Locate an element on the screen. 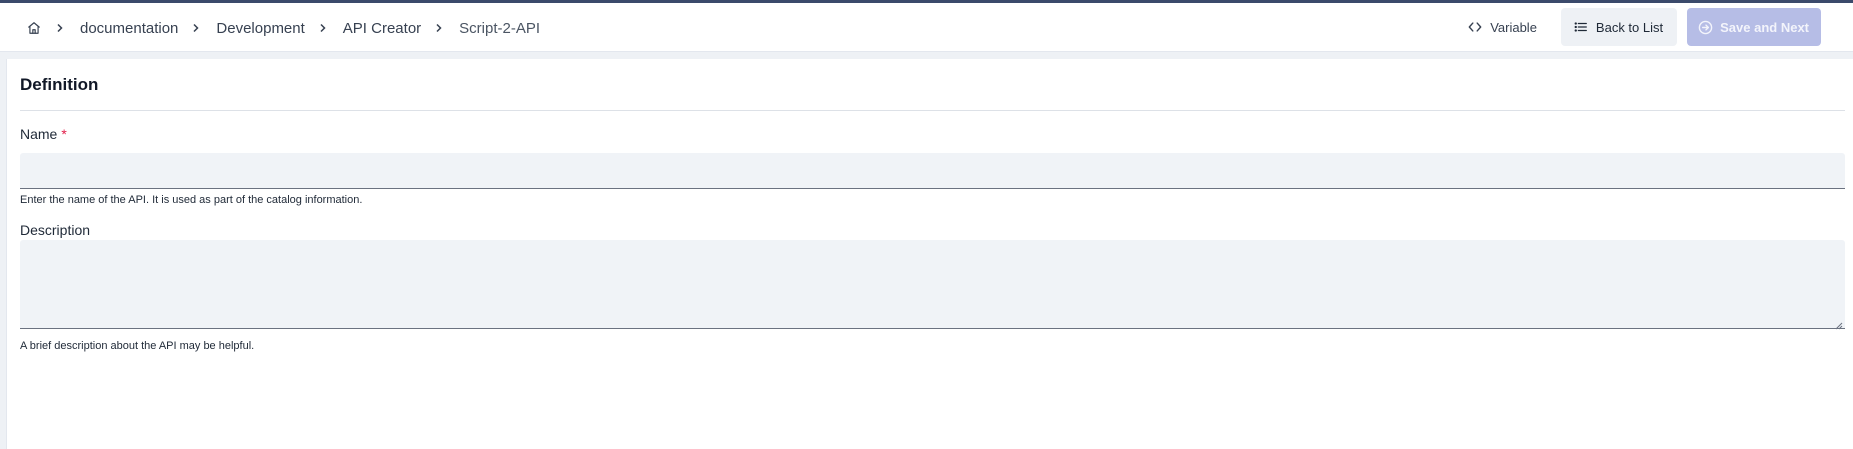 The height and width of the screenshot is (449, 1853). home-icon is located at coordinates (34, 28).